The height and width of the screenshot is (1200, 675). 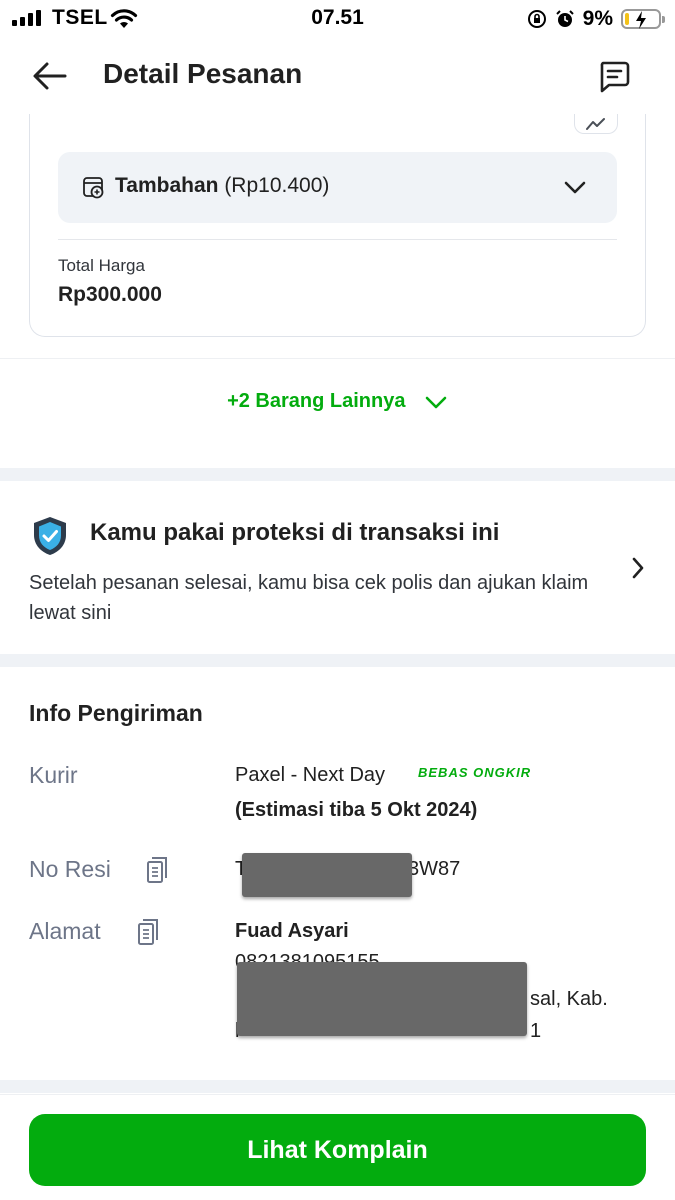 What do you see at coordinates (295, 532) in the screenshot?
I see `protection-title: Kamu pakai proteksi di transaksi ini` at bounding box center [295, 532].